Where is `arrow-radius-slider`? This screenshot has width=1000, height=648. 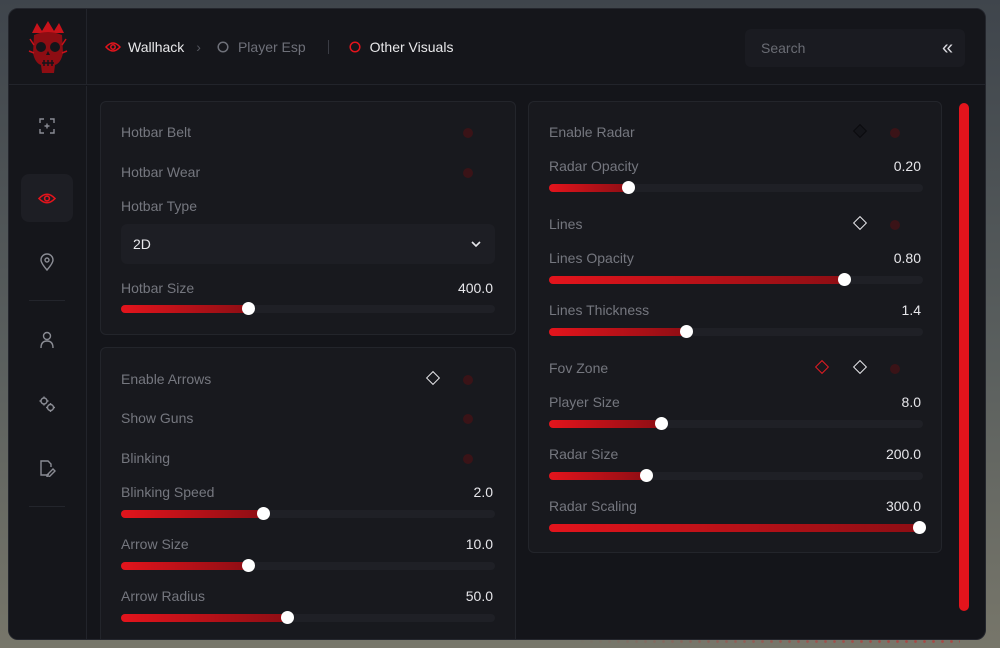
arrow-radius-slider is located at coordinates (308, 617).